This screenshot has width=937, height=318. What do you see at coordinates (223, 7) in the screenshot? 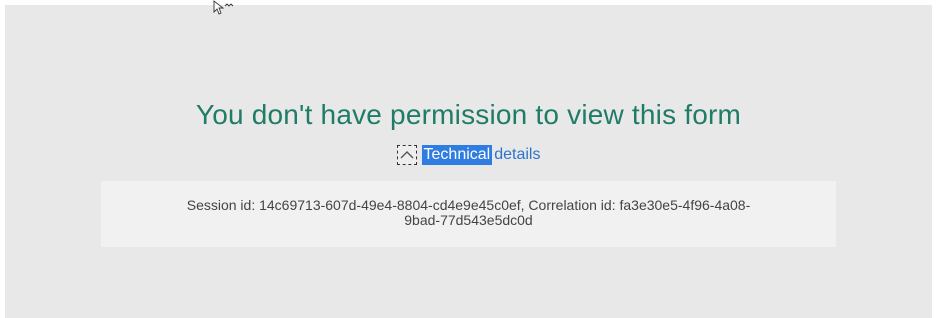
I see `mouse-cursor-icon` at bounding box center [223, 7].